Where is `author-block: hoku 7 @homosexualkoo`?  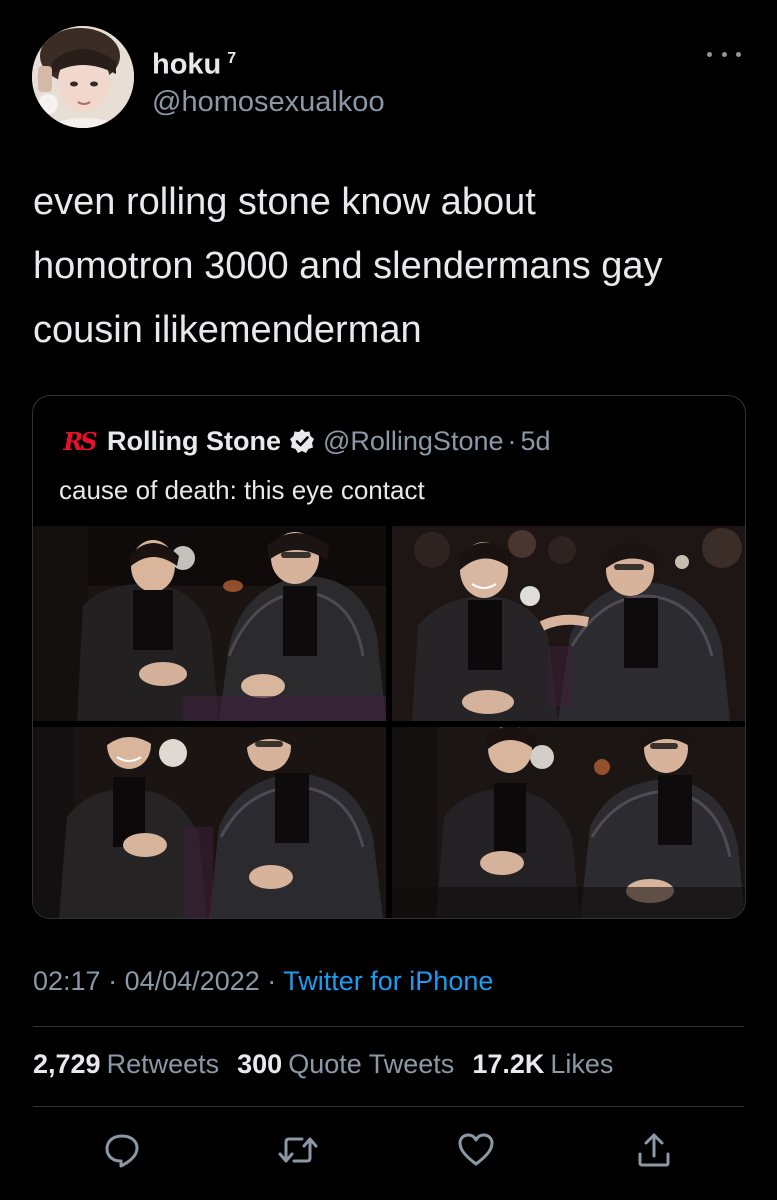
author-block: hoku 7 @homosexualkoo is located at coordinates (268, 81).